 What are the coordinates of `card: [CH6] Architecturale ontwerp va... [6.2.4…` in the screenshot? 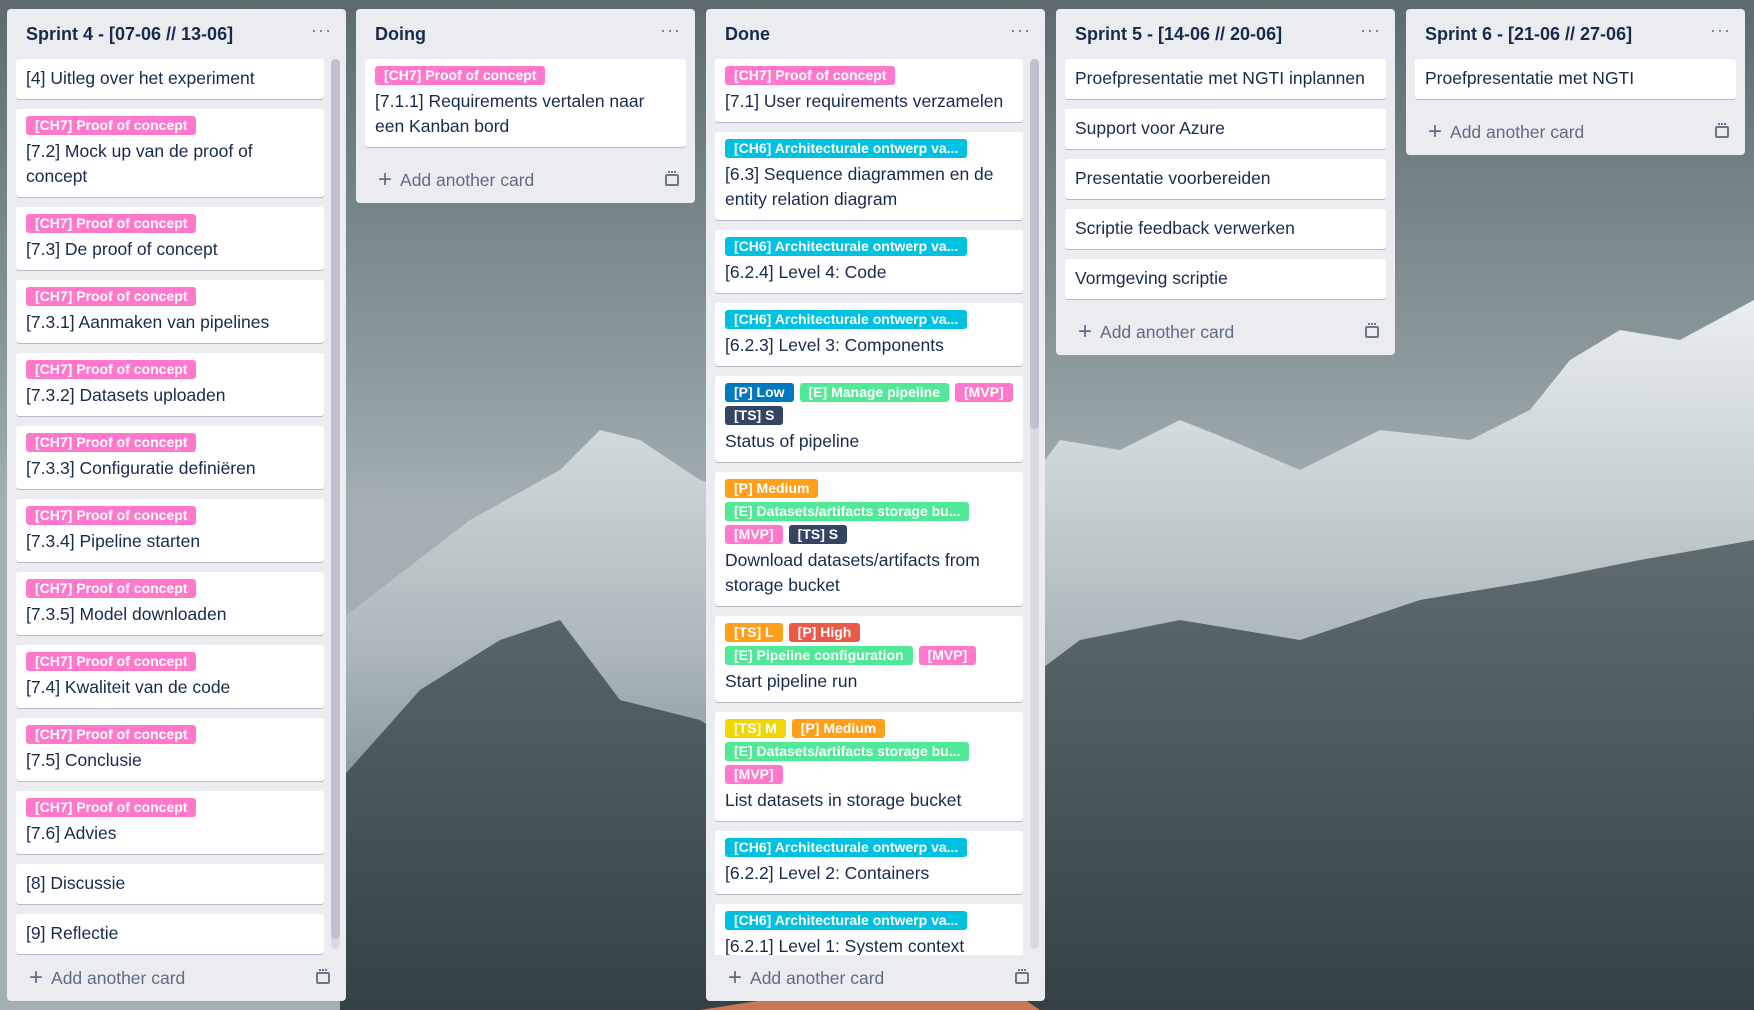 It's located at (869, 261).